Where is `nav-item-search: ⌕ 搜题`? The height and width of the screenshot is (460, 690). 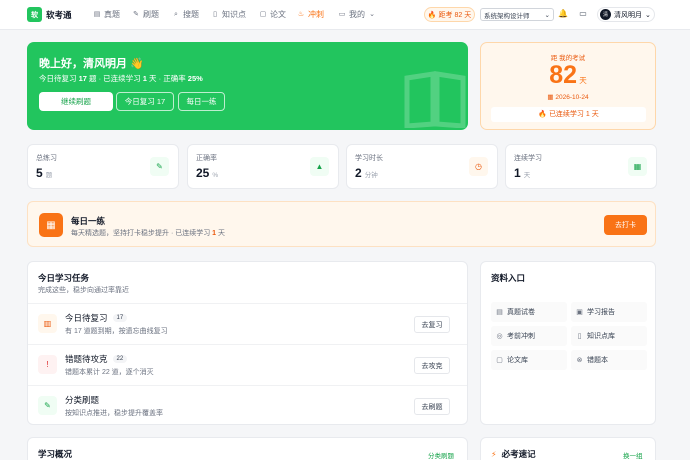 nav-item-search: ⌕ 搜题 is located at coordinates (185, 14).